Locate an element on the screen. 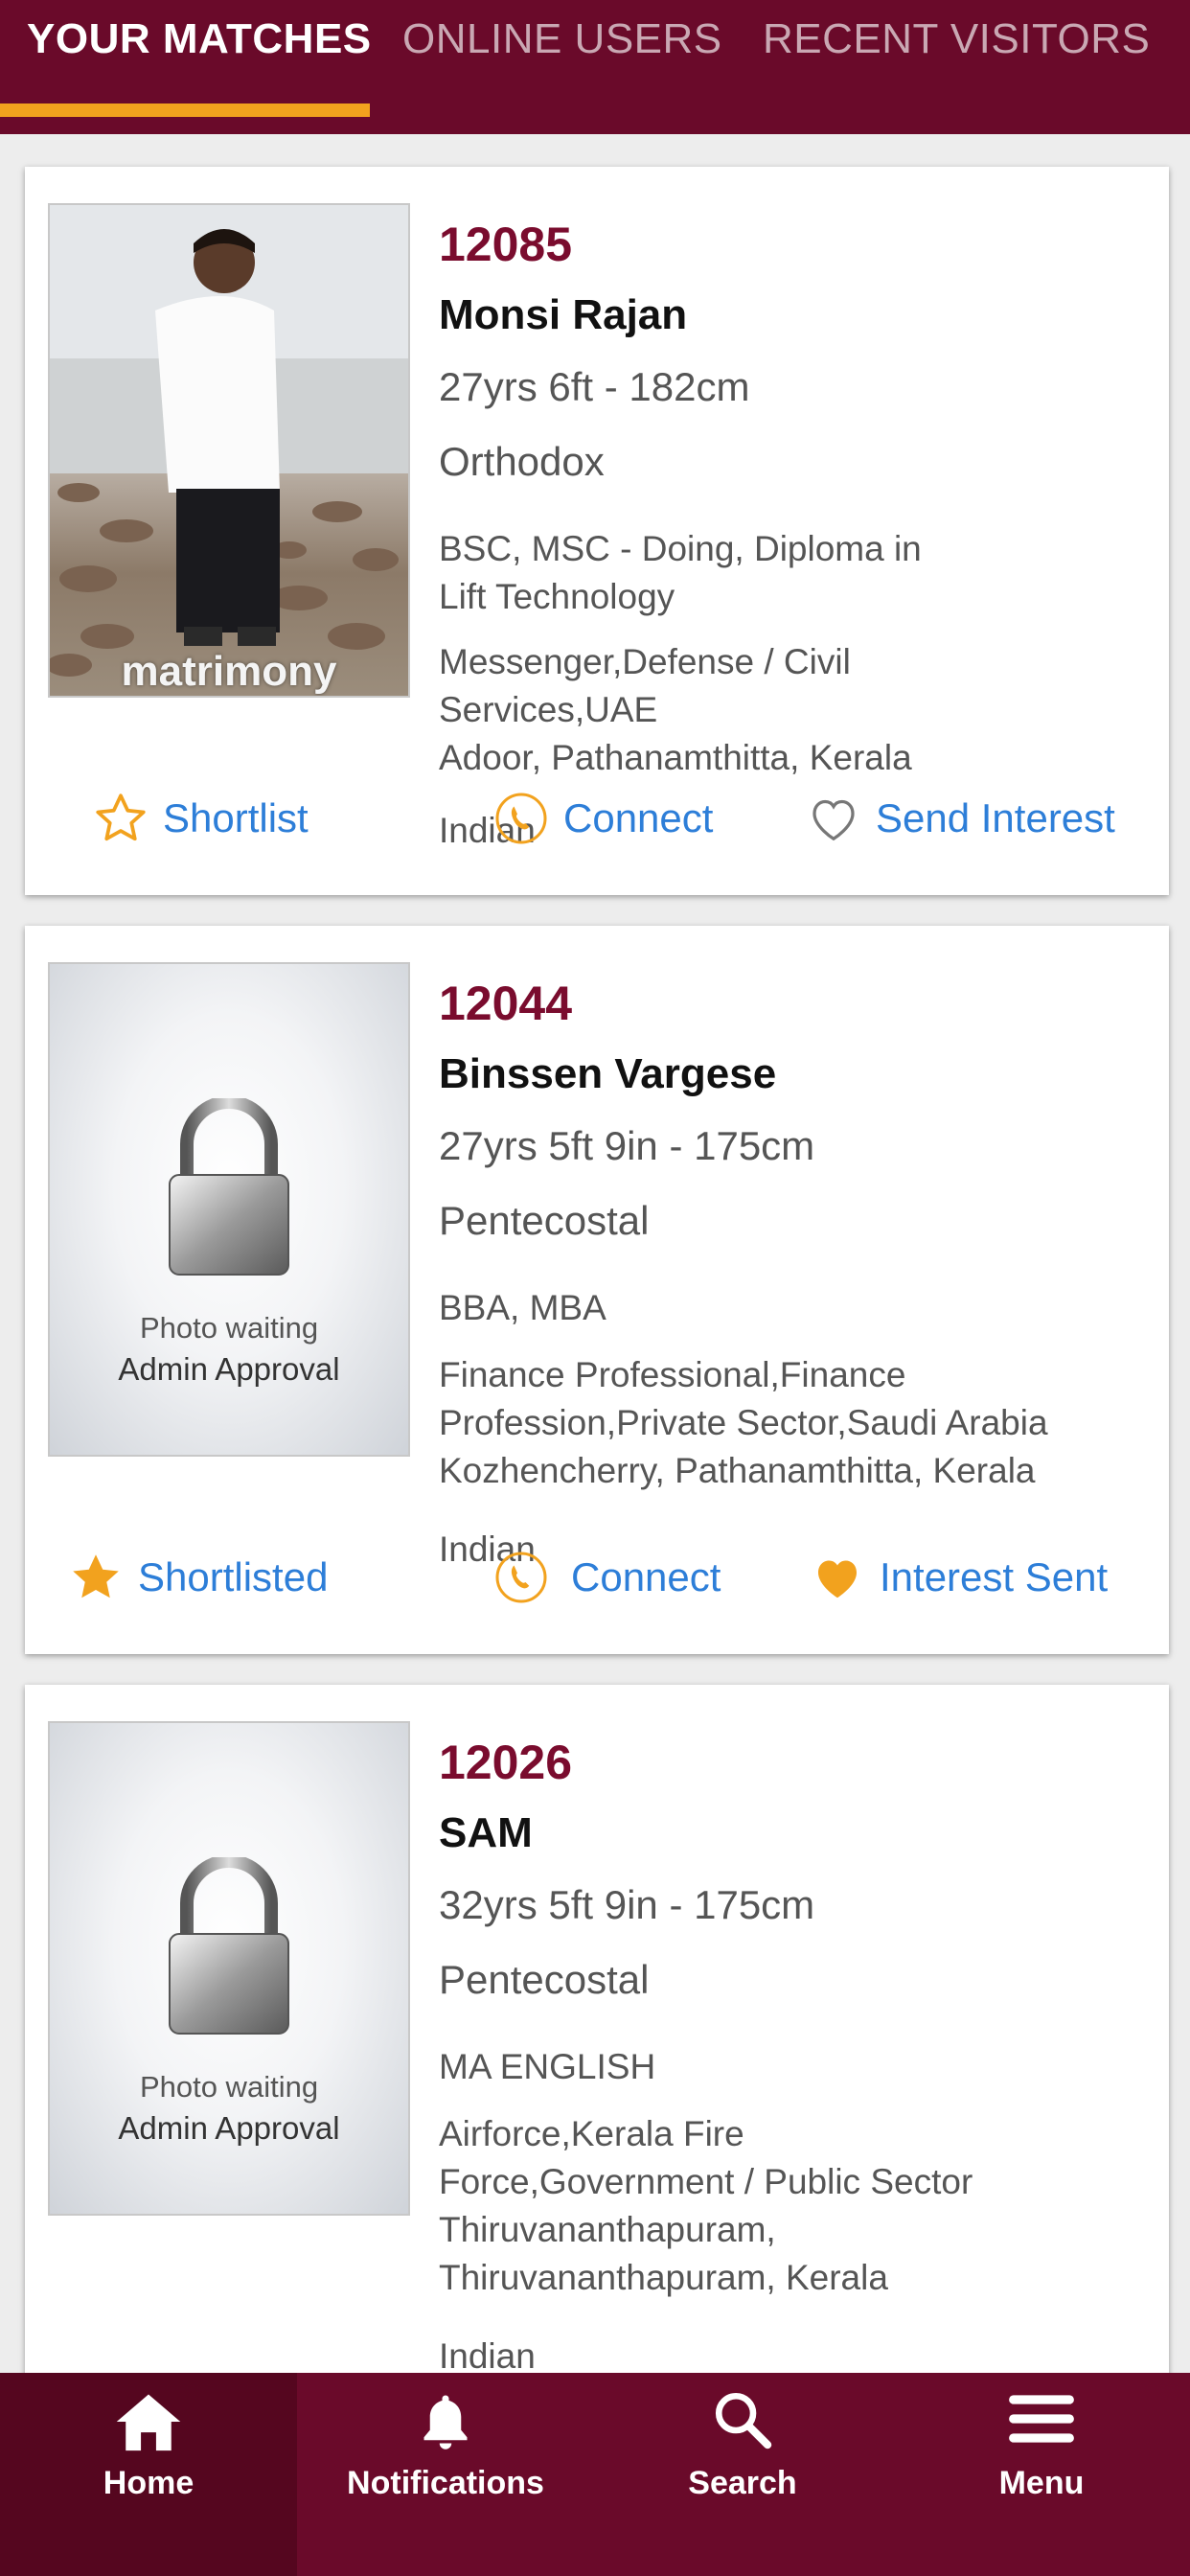  nav-home-label: Home is located at coordinates (149, 2483).